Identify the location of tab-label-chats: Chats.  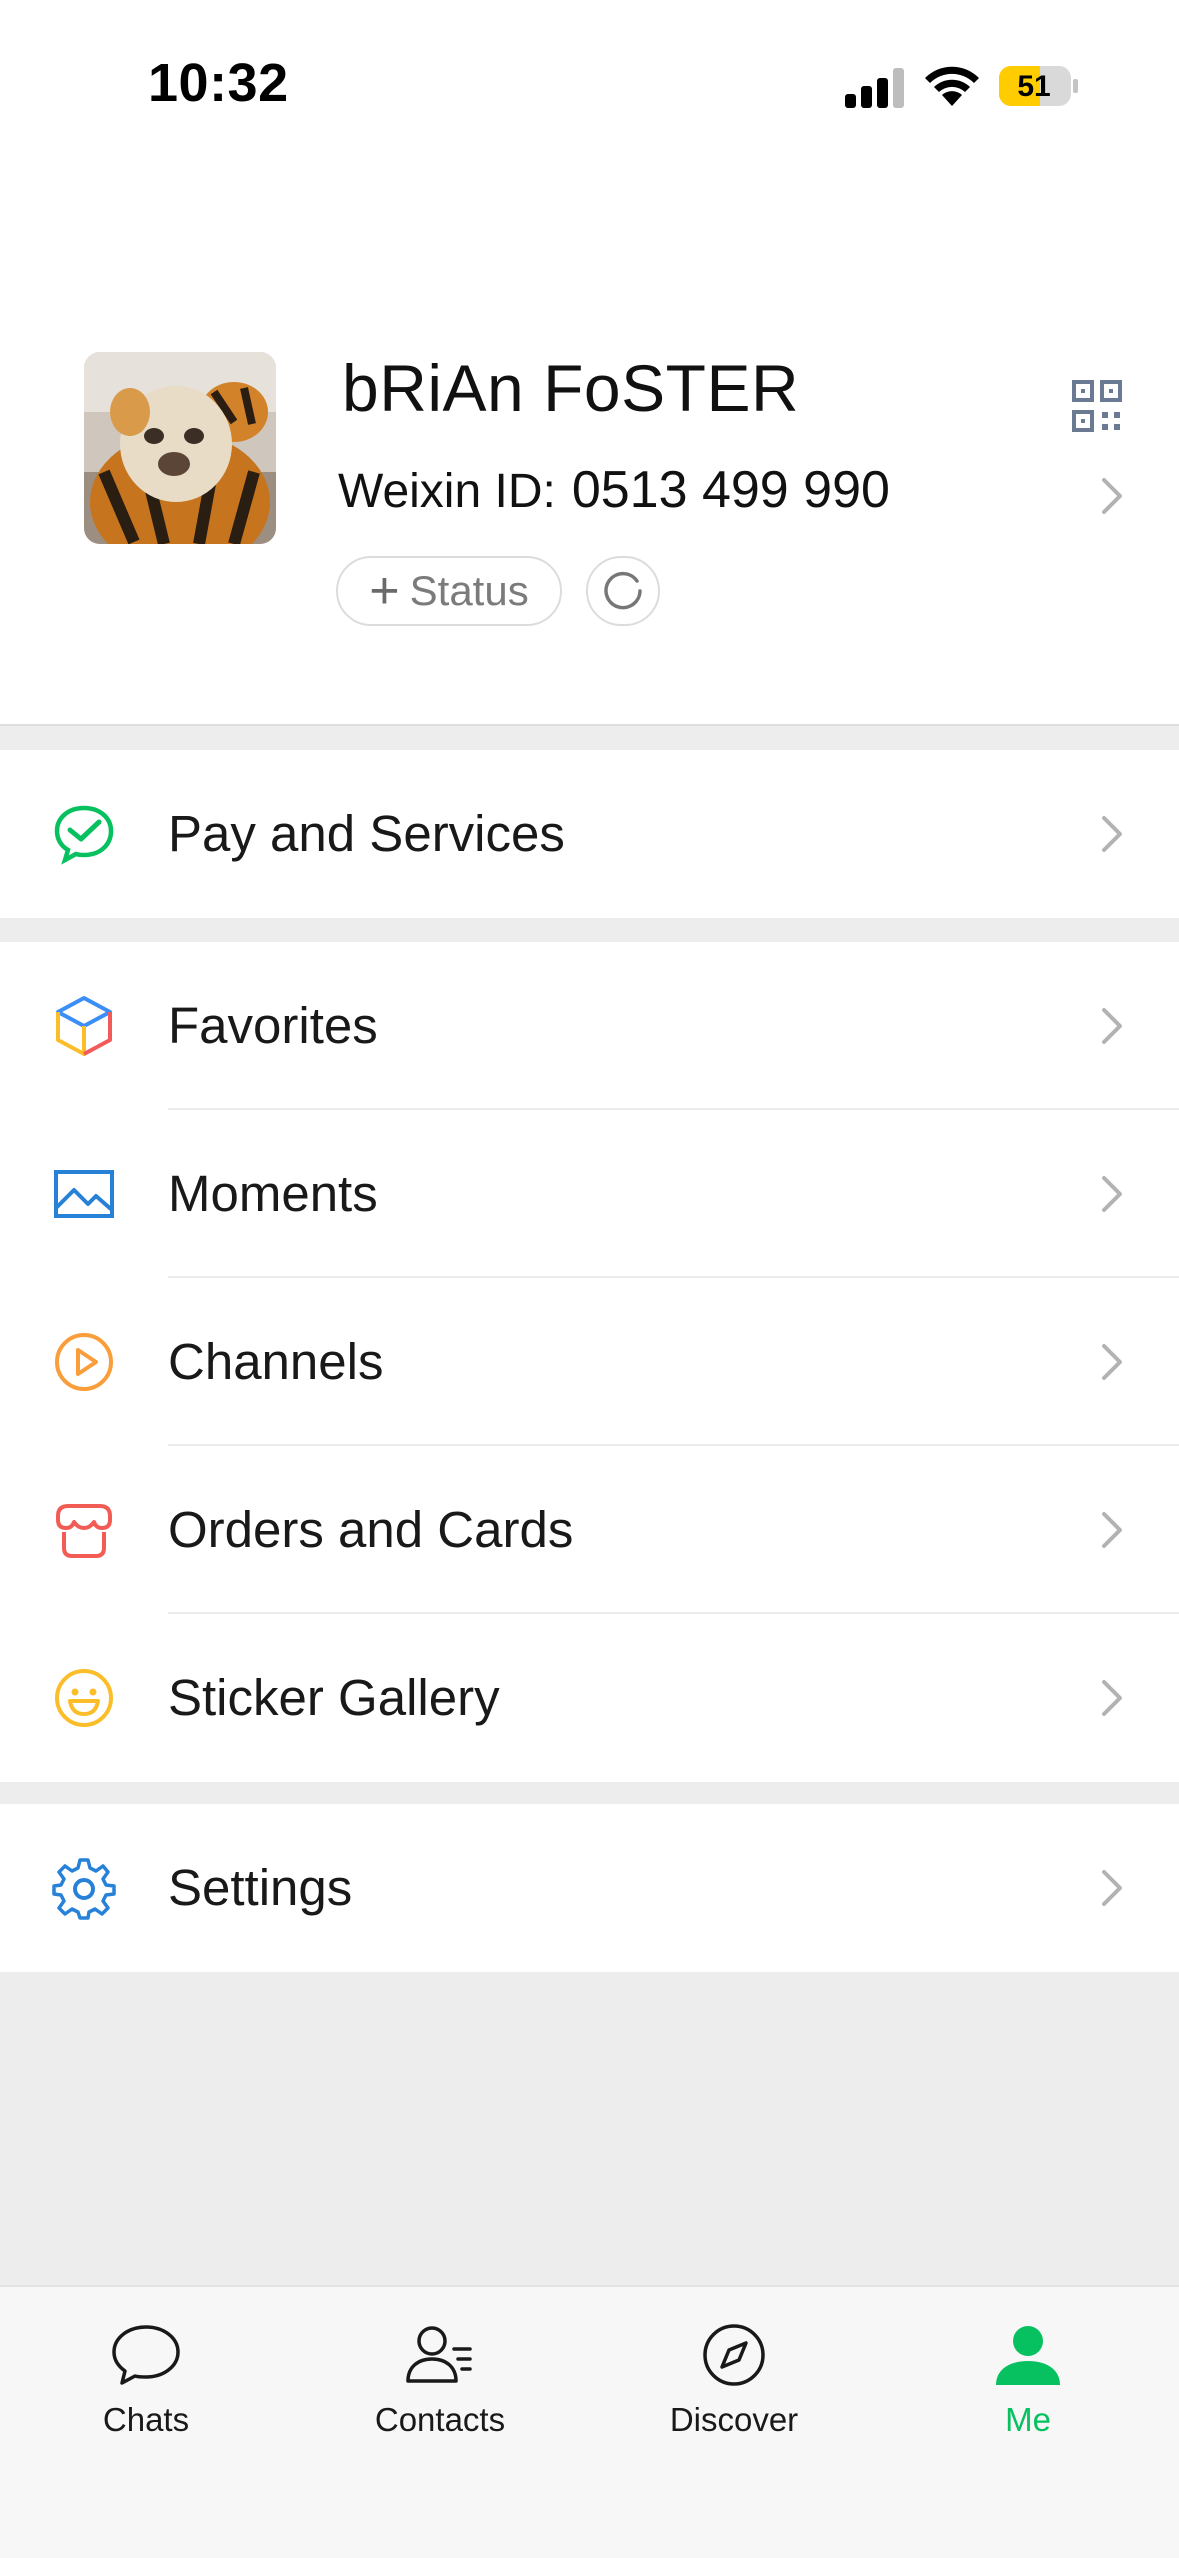
(146, 2419).